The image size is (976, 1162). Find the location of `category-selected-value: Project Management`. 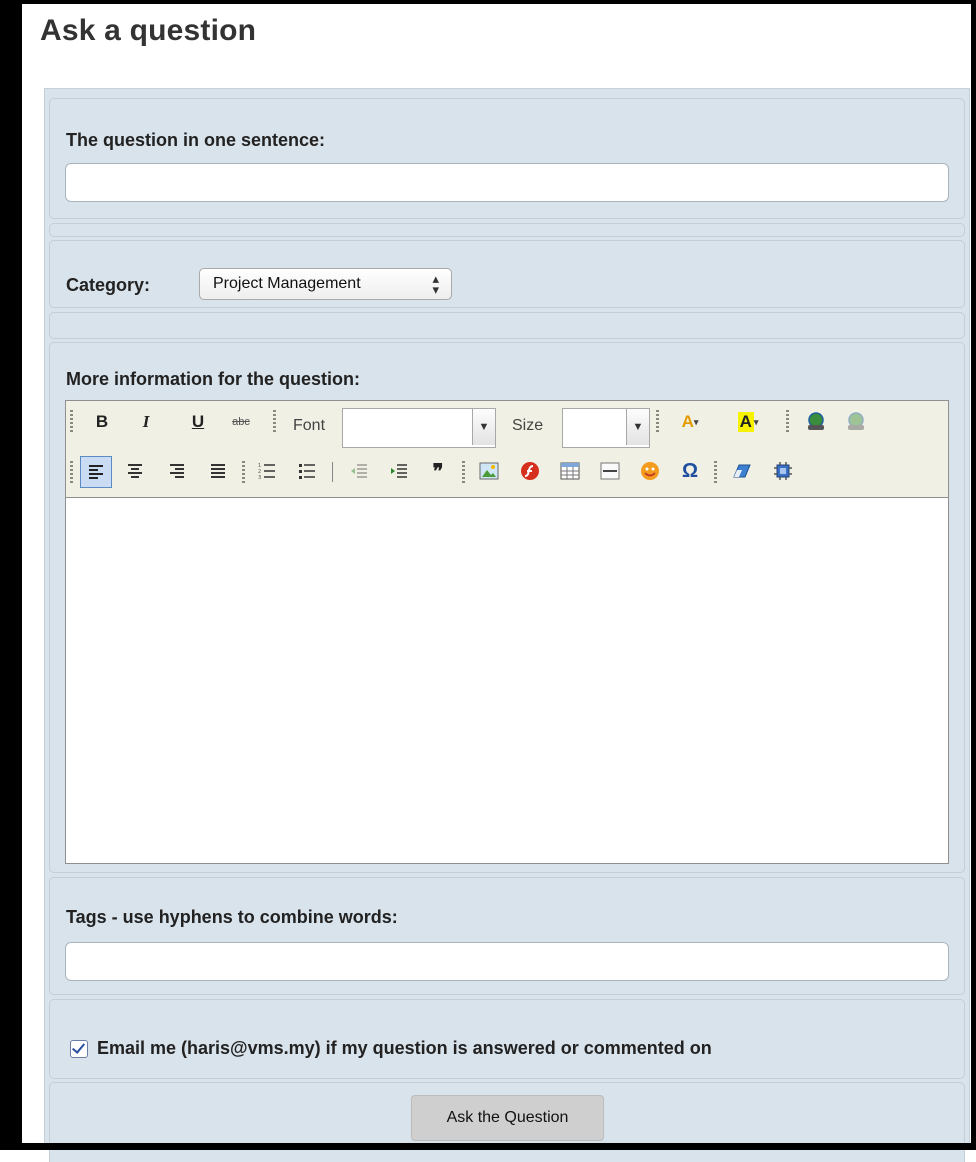

category-selected-value: Project Management is located at coordinates (287, 283).